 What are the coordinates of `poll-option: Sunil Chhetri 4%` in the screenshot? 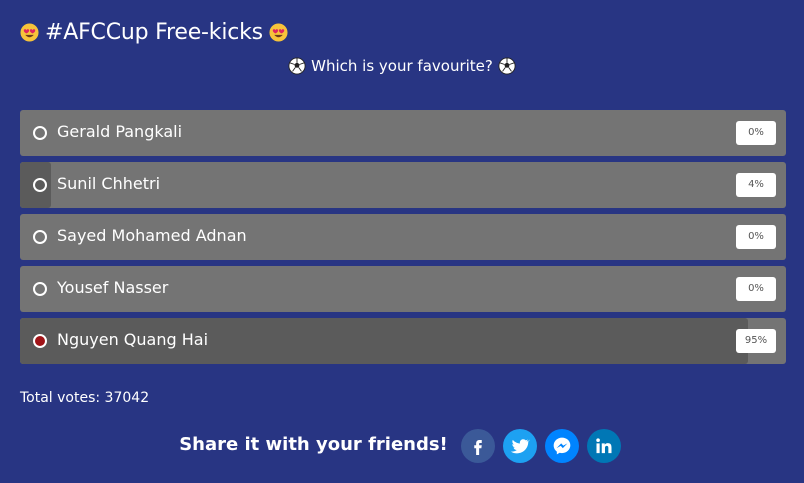 It's located at (403, 185).